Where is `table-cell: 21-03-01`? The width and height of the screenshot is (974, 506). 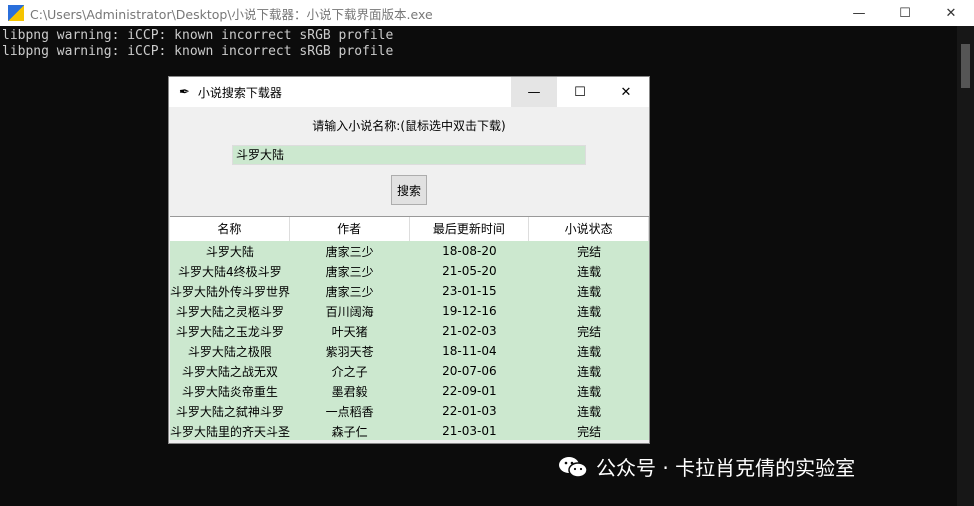
table-cell: 21-03-01 is located at coordinates (469, 431).